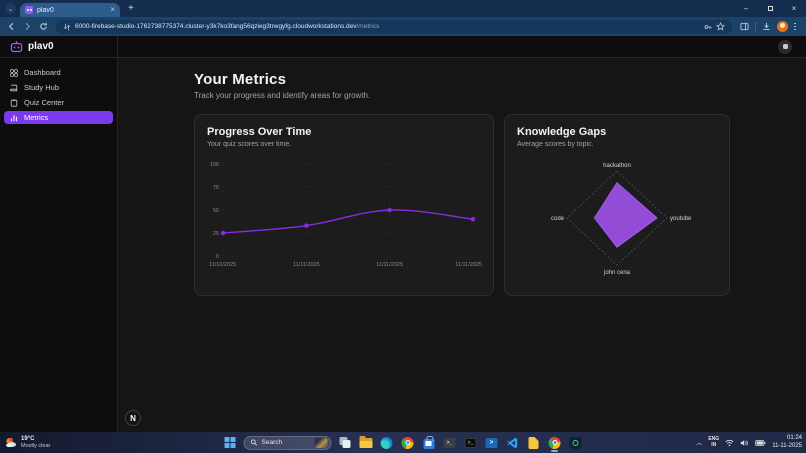 The image size is (806, 453). Describe the element at coordinates (403, 8) in the screenshot. I see `browser-titlebar: ⌄ plav0 × + – ×` at that location.